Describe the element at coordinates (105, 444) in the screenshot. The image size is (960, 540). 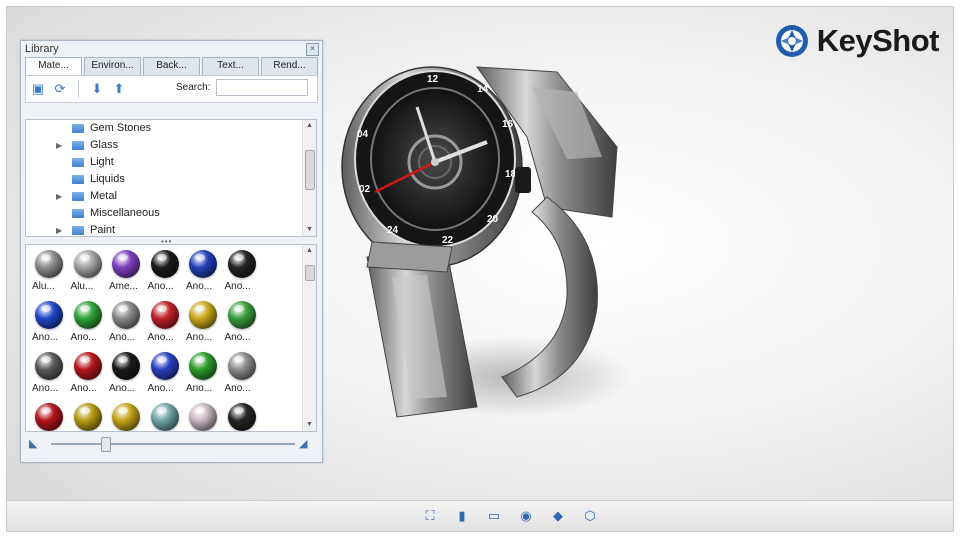
I see `zoom-slider-thumb` at that location.